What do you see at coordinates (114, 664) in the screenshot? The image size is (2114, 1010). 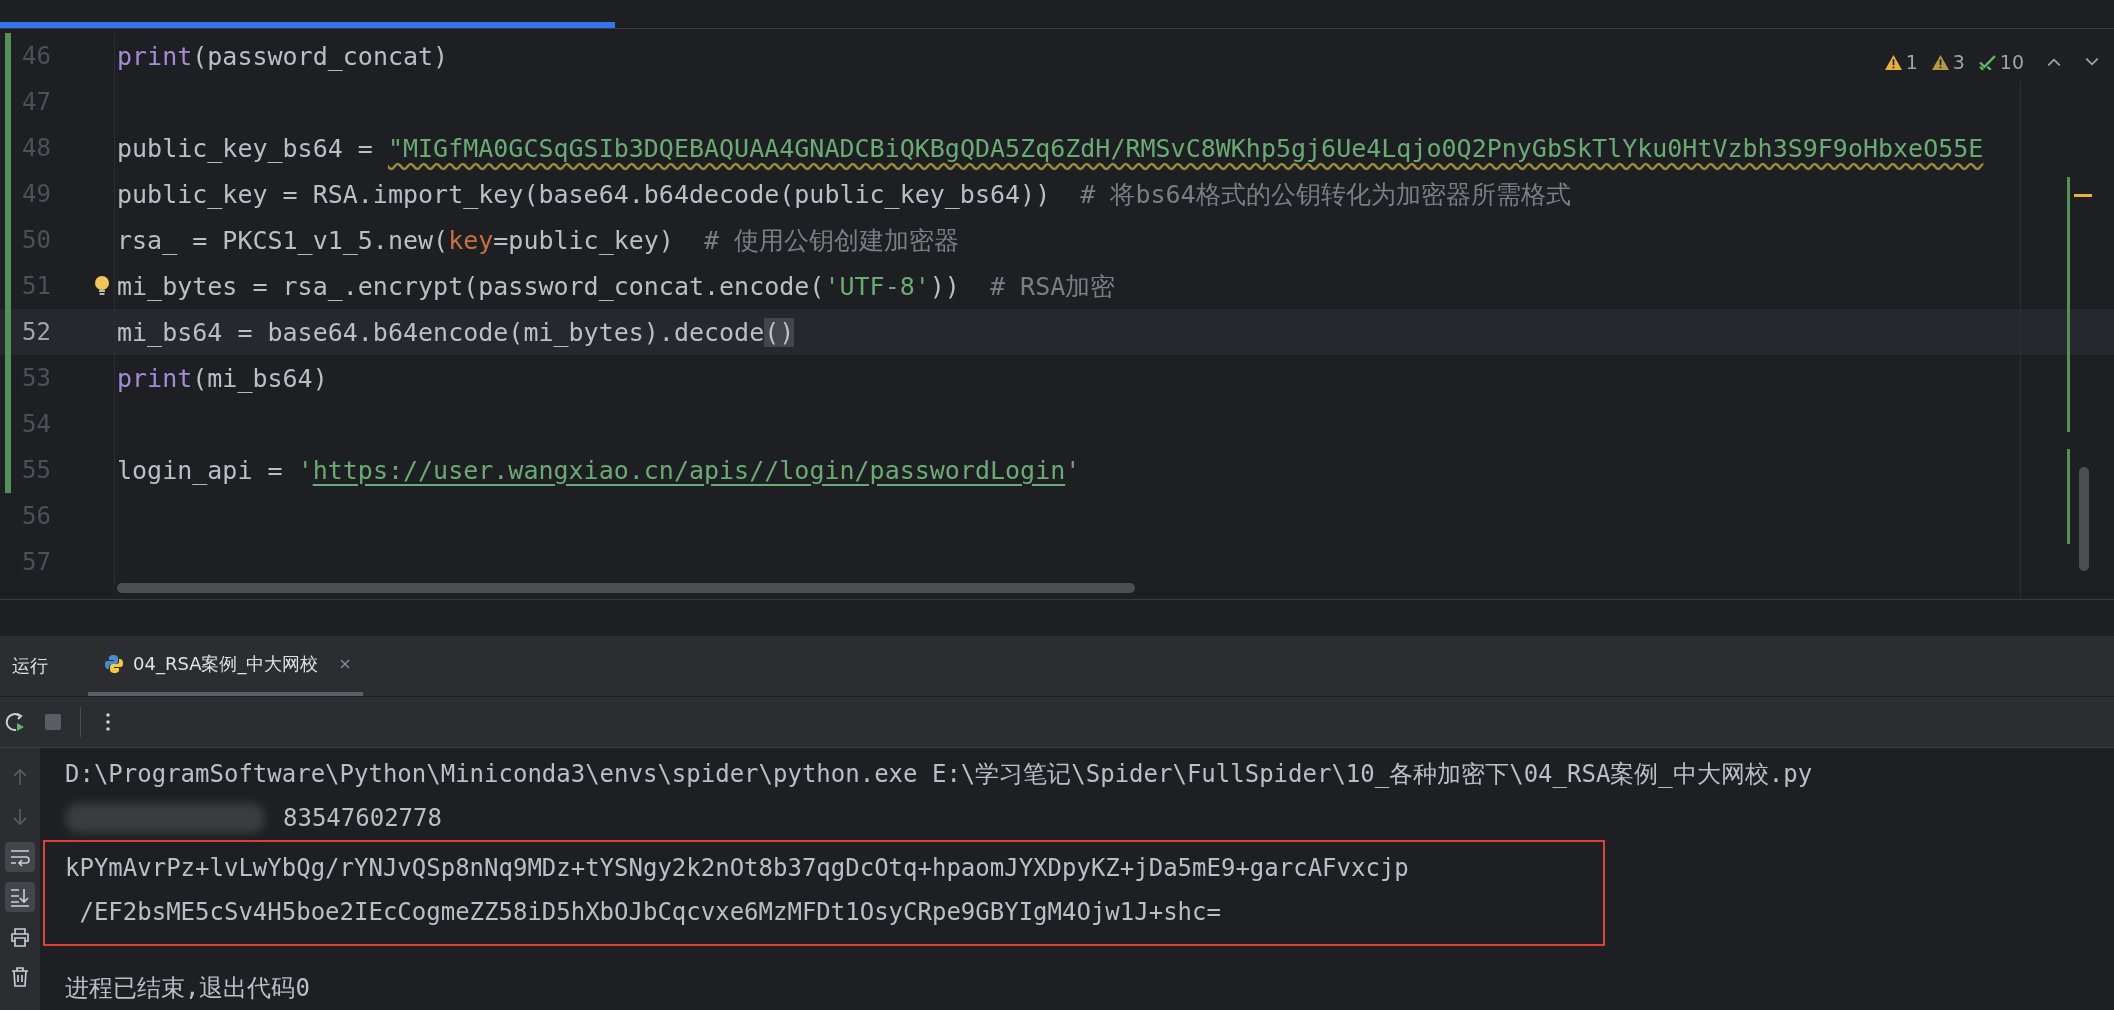 I see `python-icon` at bounding box center [114, 664].